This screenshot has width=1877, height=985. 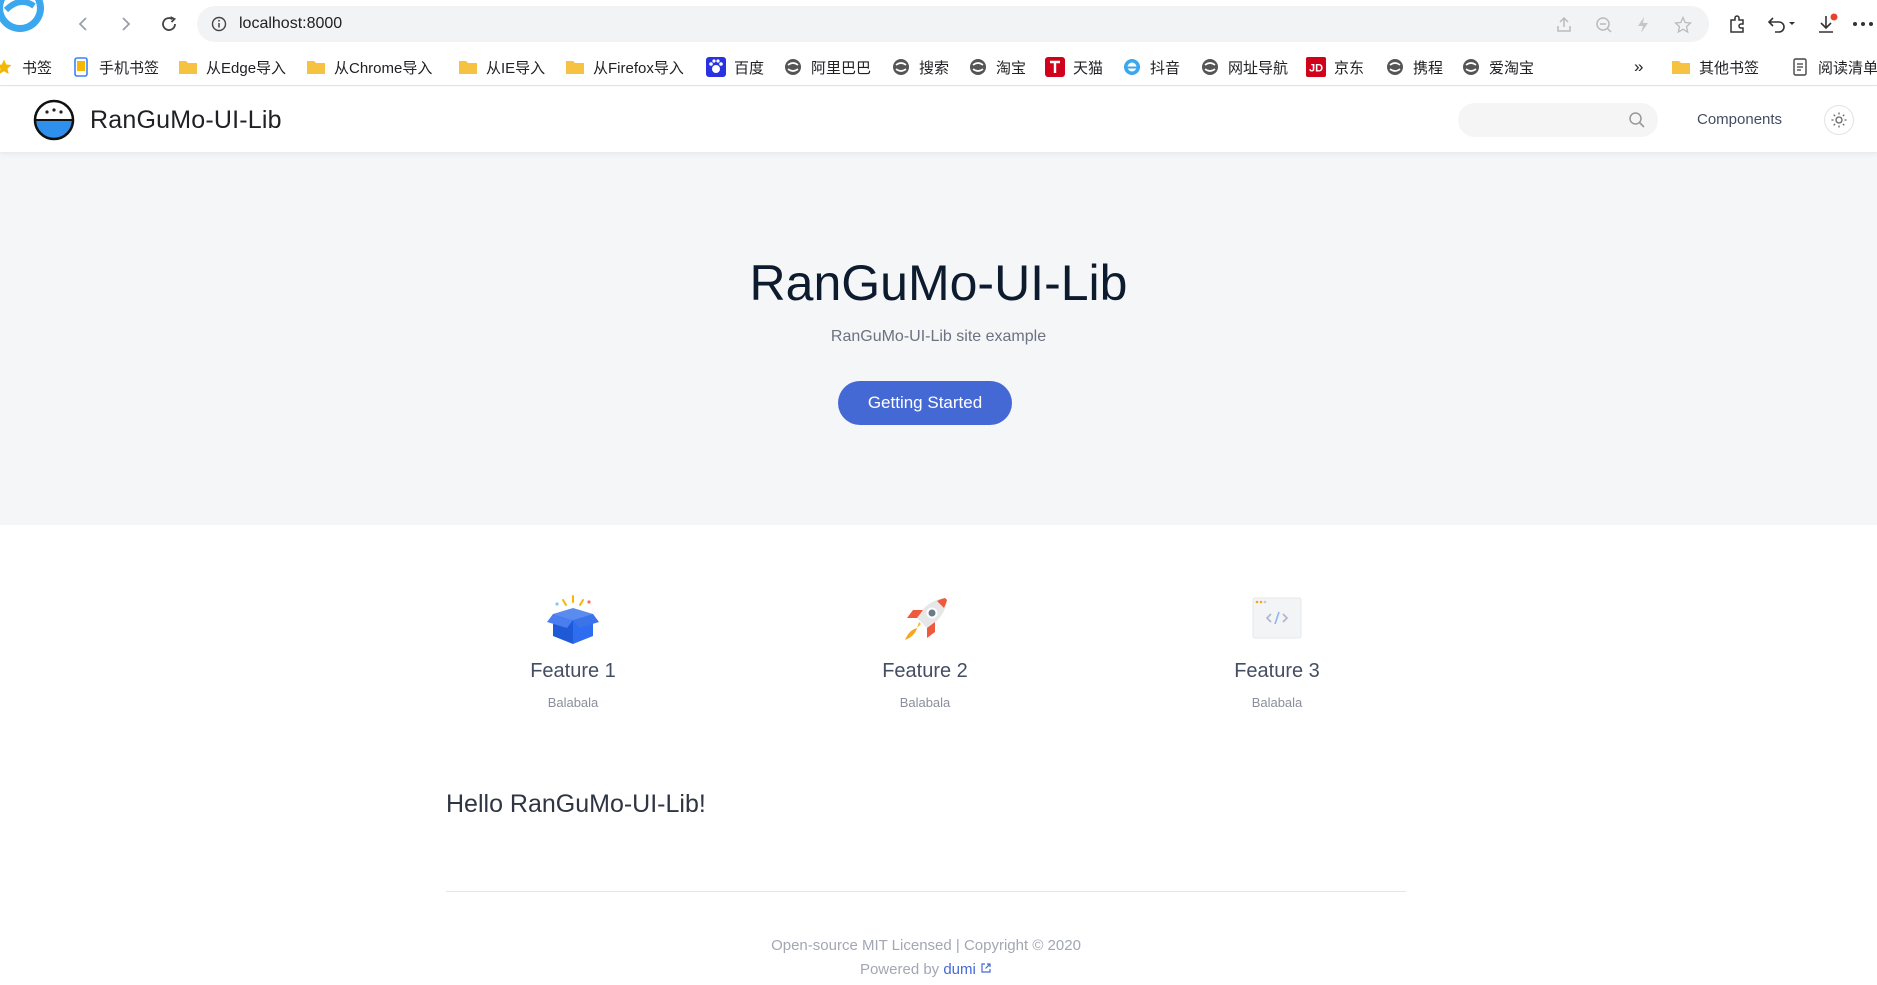 I want to click on browser-logo-icon, so click(x=22, y=16).